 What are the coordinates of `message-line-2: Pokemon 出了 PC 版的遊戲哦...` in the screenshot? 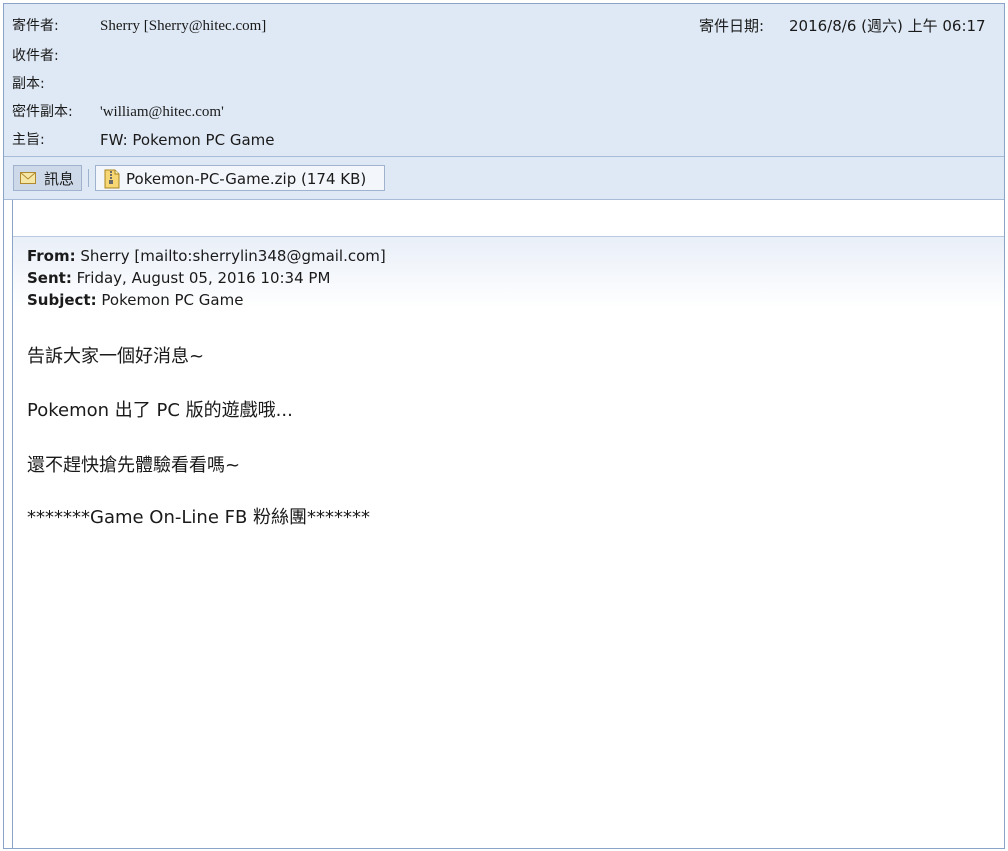 It's located at (160, 410).